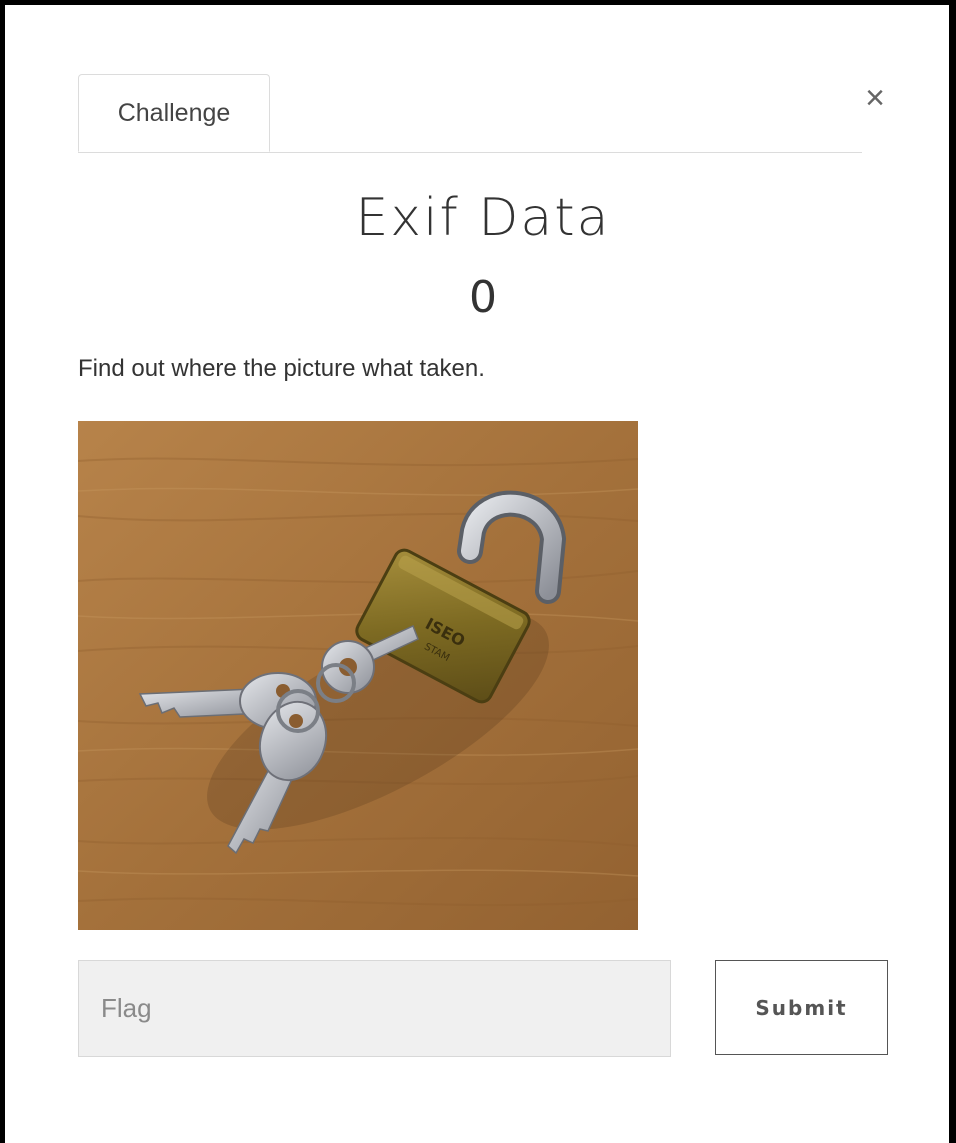 This screenshot has width=956, height=1143. I want to click on close-icon: ×, so click(875, 98).